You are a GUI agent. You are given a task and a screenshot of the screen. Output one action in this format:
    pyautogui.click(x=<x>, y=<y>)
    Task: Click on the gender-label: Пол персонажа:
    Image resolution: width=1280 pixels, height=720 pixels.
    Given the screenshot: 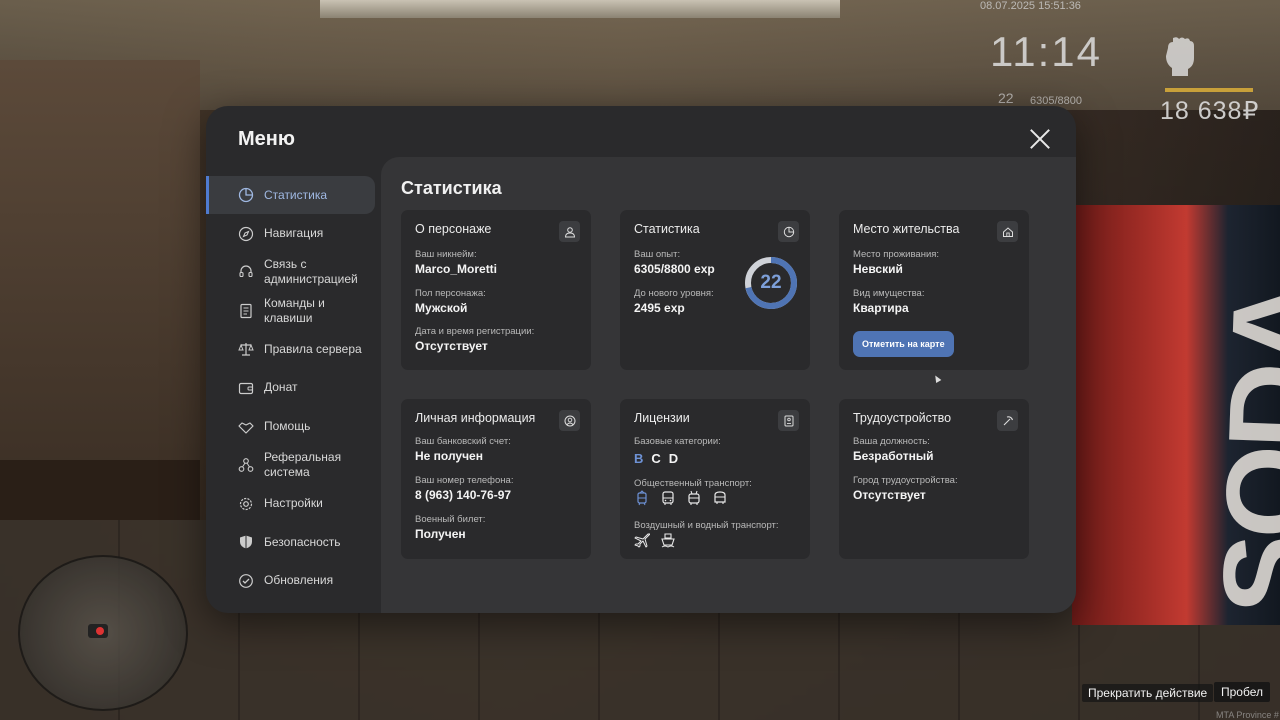 What is the action you would take?
    pyautogui.click(x=450, y=293)
    